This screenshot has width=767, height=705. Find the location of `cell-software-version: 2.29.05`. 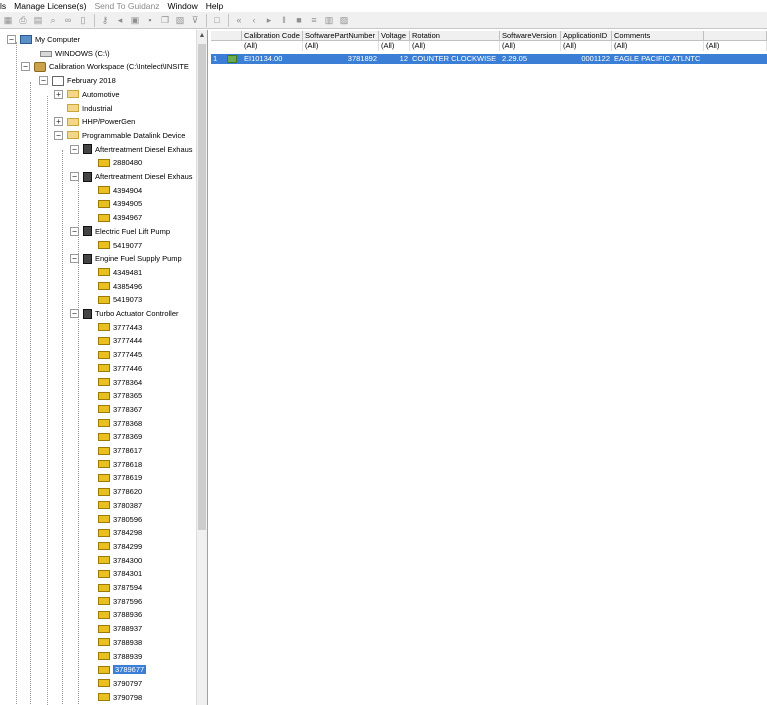

cell-software-version: 2.29.05 is located at coordinates (530, 59).